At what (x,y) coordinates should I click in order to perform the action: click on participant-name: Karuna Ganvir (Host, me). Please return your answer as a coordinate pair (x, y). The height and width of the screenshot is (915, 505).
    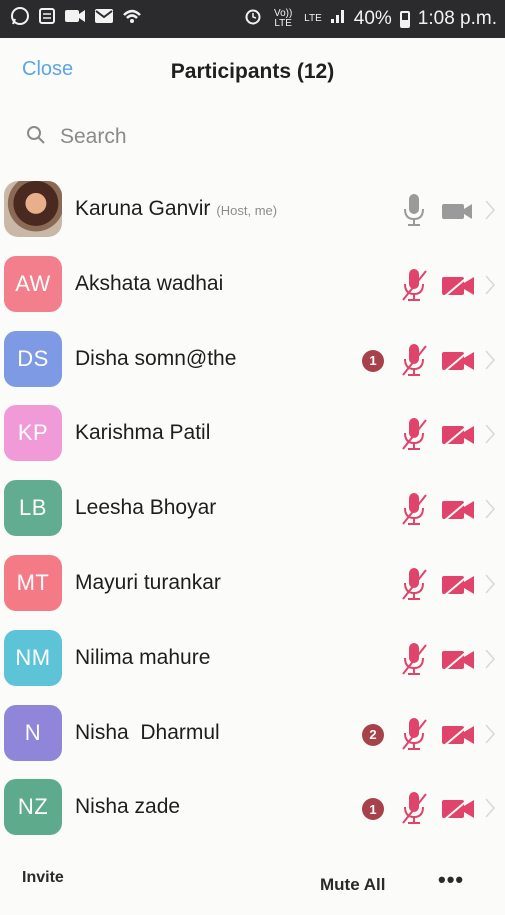
    Looking at the image, I should click on (176, 209).